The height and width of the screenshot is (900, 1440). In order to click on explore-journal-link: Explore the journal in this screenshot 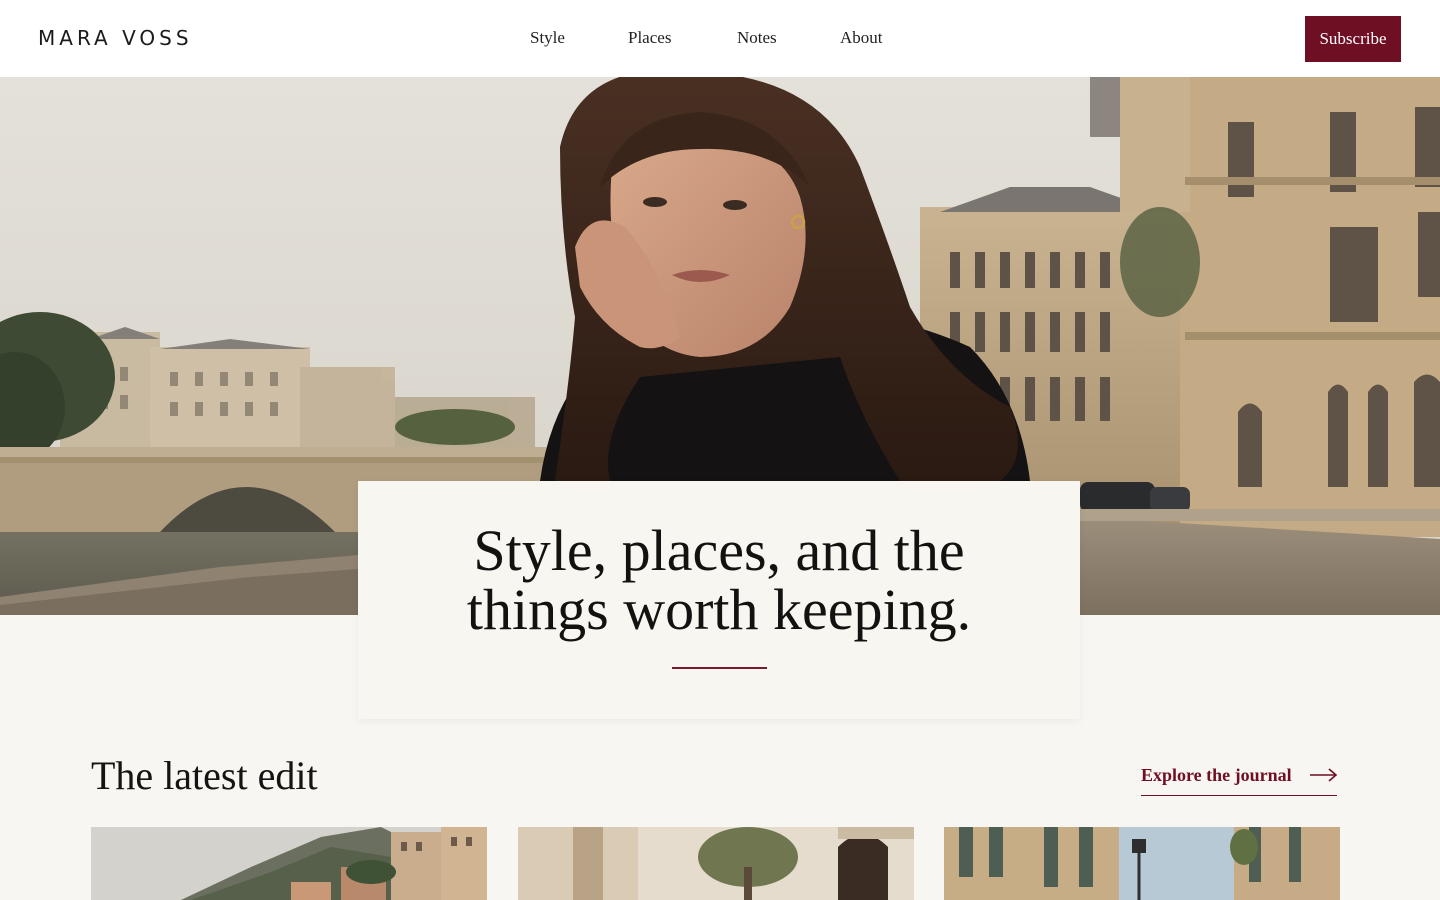, I will do `click(1239, 779)`.